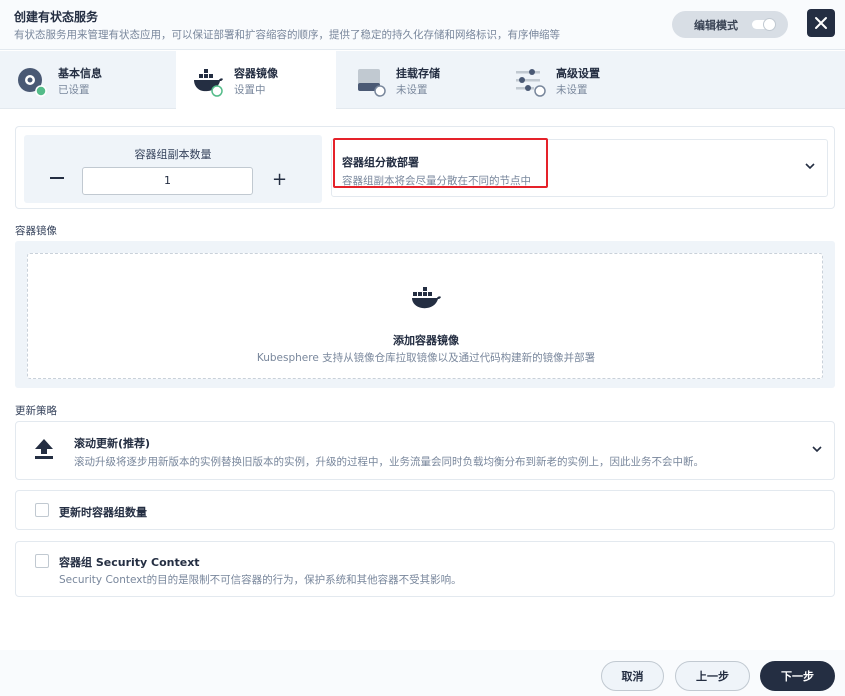 This screenshot has height=696, width=845. Describe the element at coordinates (426, 340) in the screenshot. I see `add-image-title: 添加容器镜像` at that location.